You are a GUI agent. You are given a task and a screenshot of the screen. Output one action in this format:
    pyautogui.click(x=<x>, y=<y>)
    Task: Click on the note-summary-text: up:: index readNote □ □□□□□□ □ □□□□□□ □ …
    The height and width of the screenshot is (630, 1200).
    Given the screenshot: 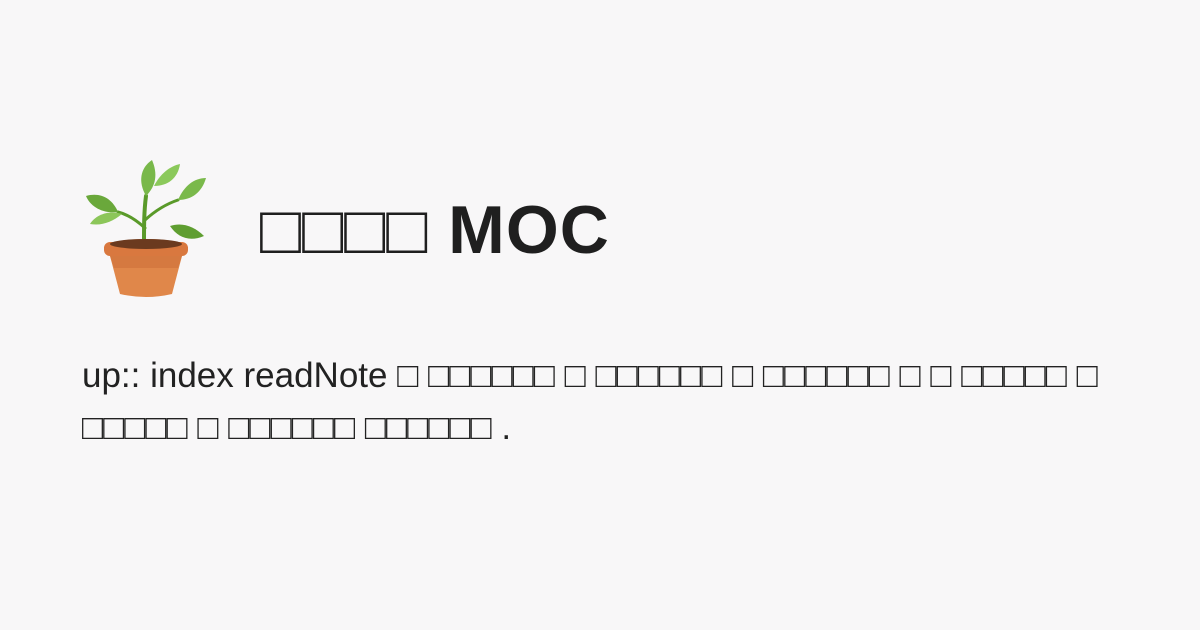 What is the action you would take?
    pyautogui.click(x=590, y=401)
    